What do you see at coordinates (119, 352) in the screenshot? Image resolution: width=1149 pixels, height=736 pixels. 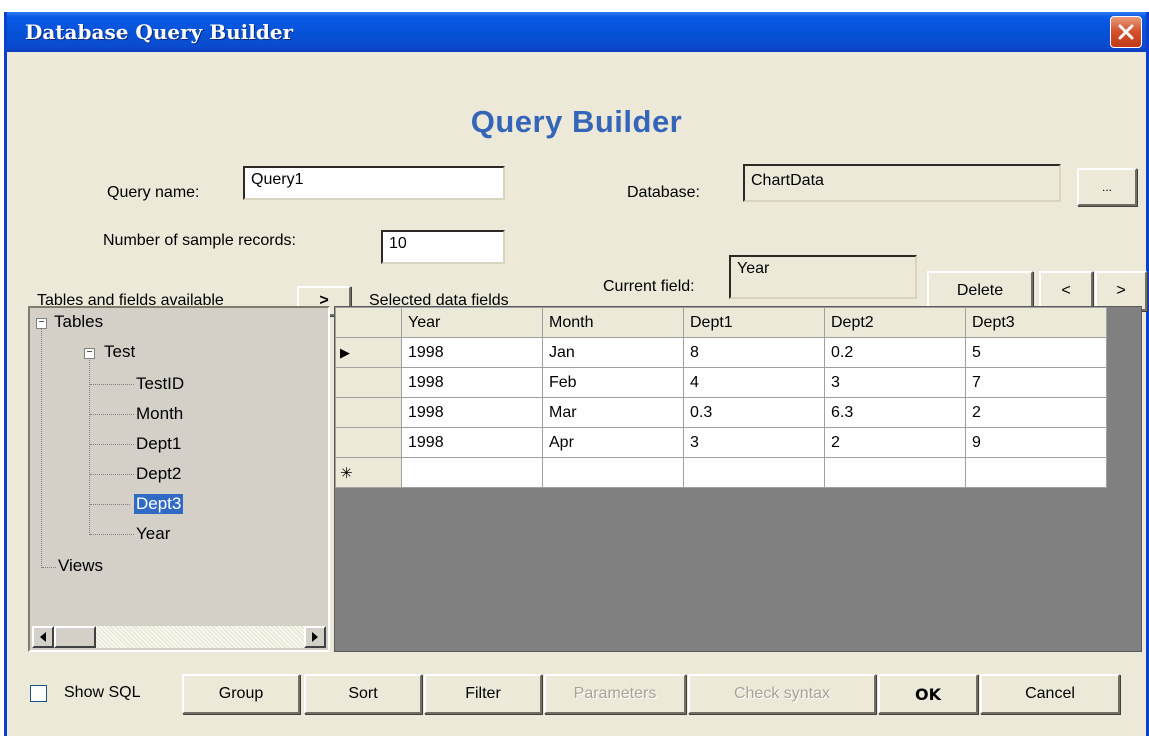 I see `tree-node-test: Test` at bounding box center [119, 352].